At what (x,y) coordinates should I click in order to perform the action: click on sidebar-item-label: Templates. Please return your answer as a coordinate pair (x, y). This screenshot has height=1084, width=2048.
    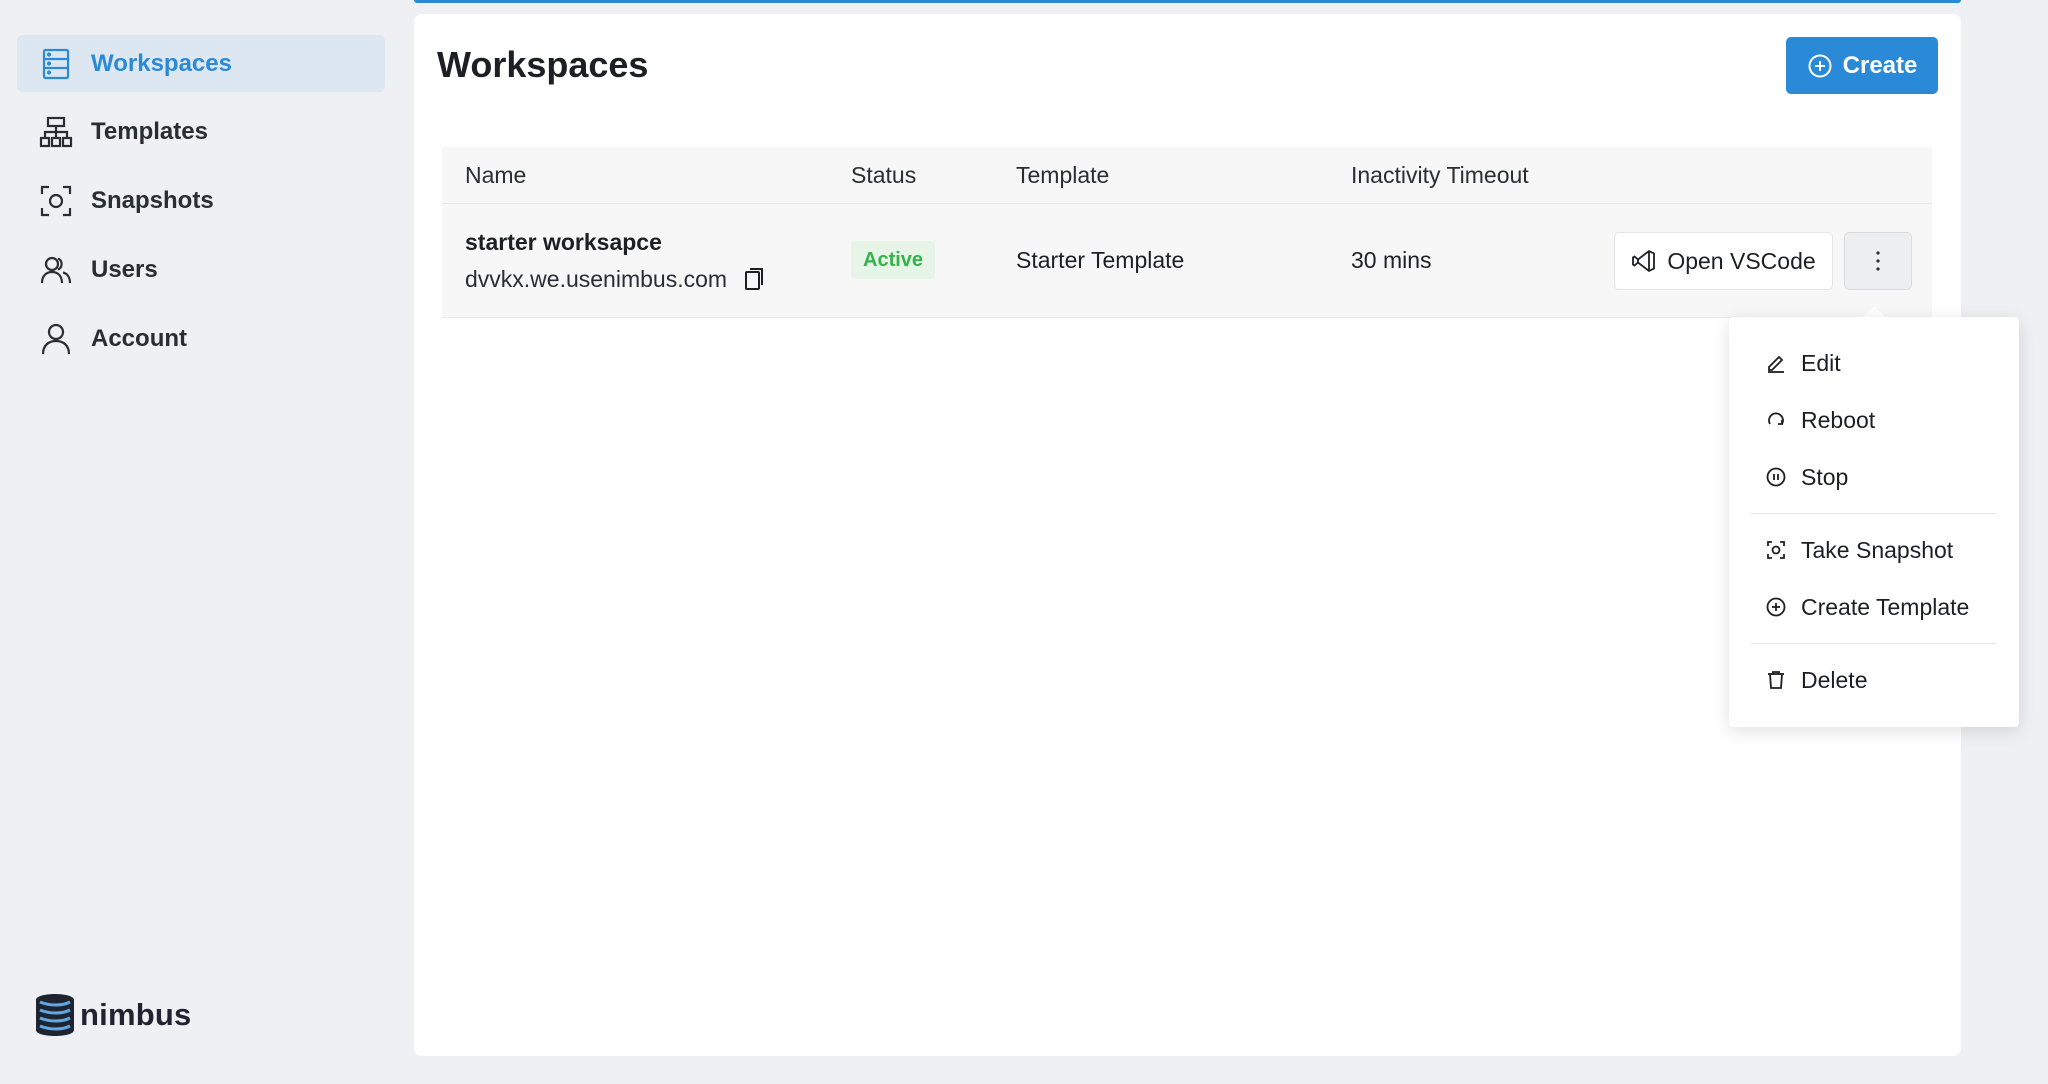
    Looking at the image, I should click on (149, 131).